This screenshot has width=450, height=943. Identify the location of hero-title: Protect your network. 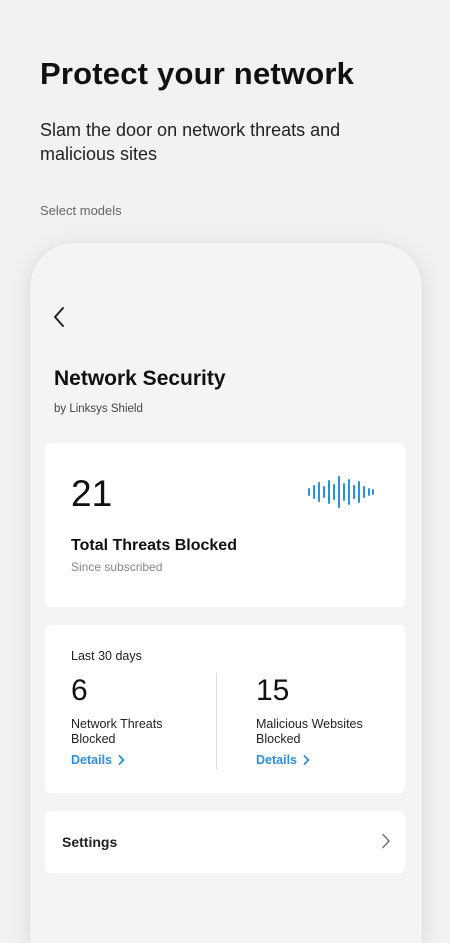
(197, 73).